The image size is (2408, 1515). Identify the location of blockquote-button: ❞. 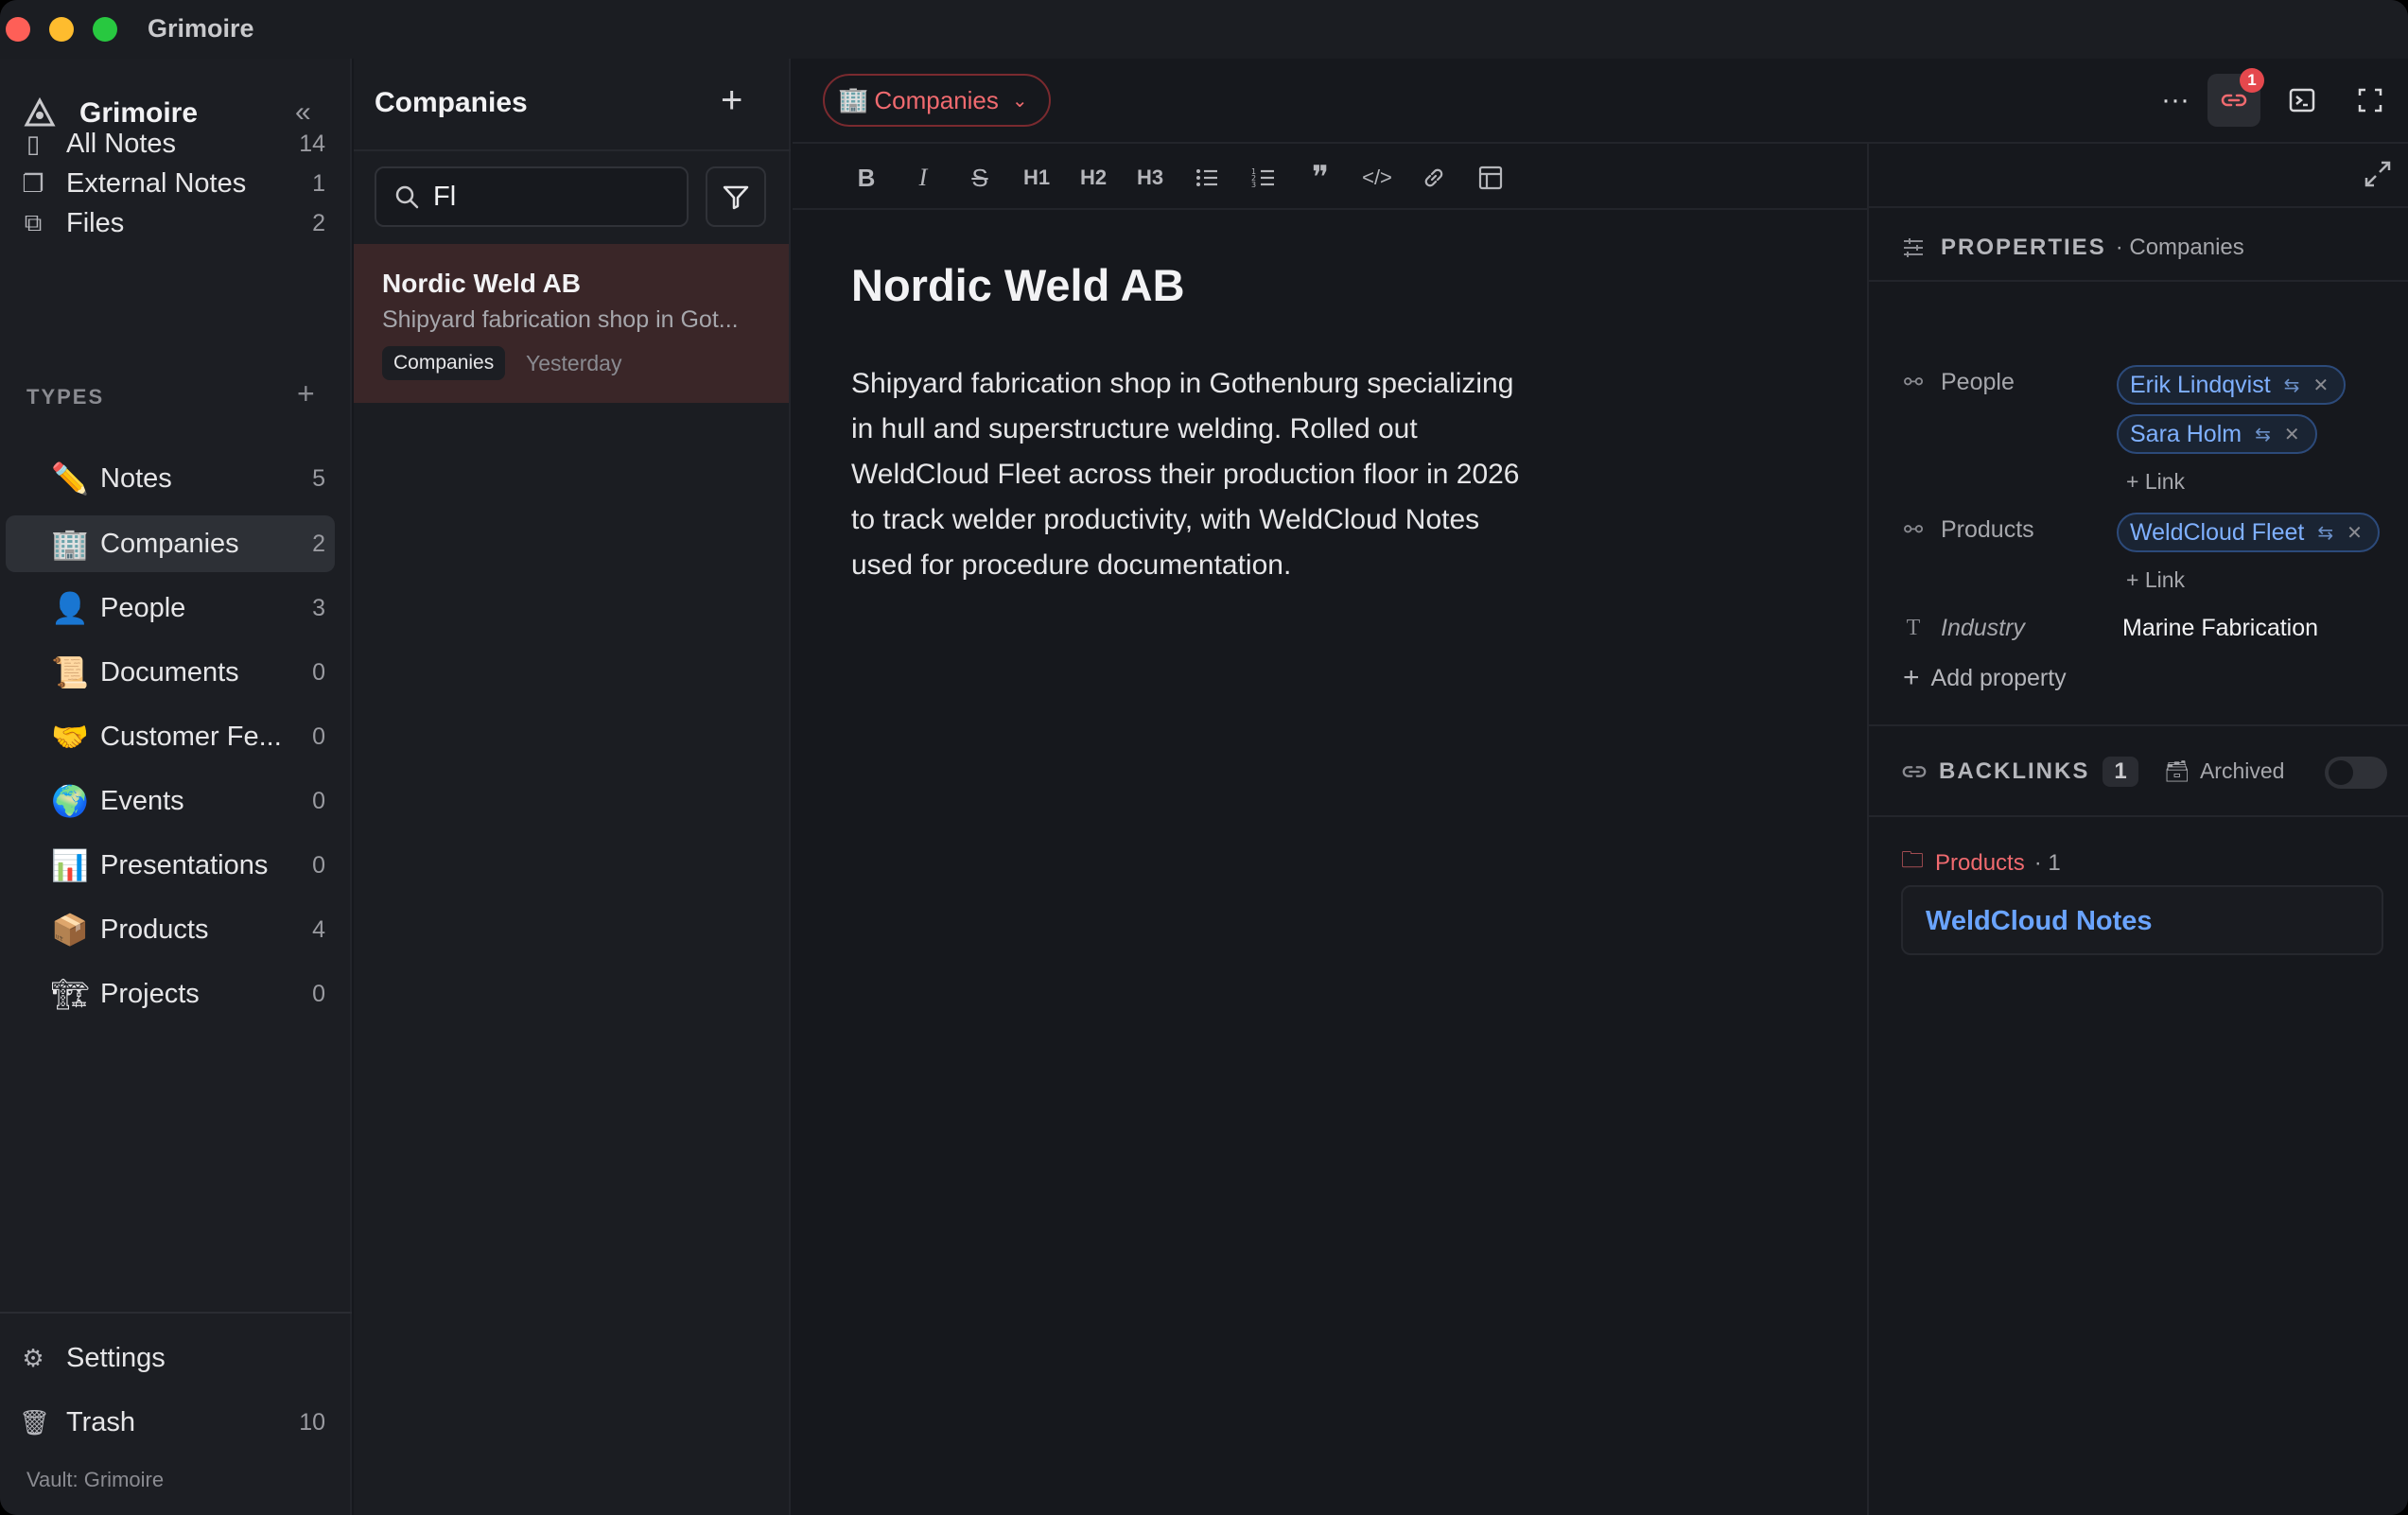
(1320, 178).